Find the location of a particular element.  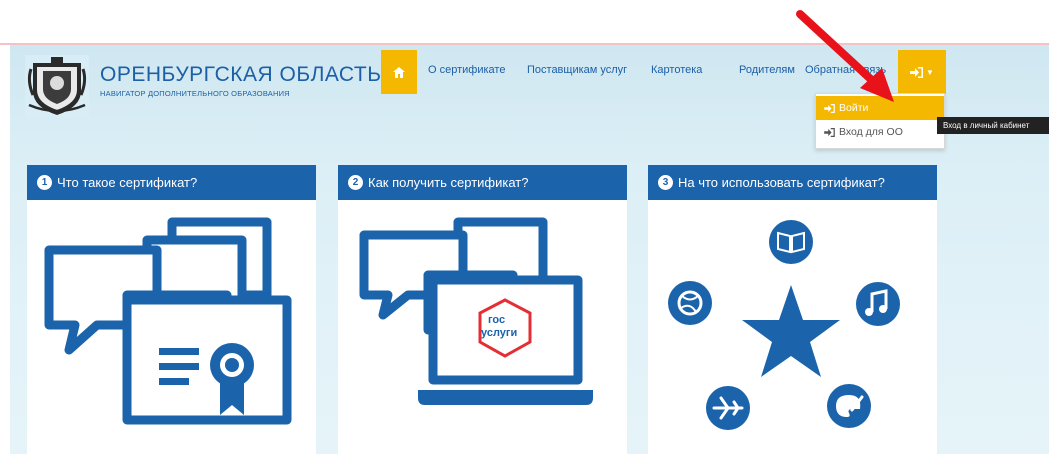

activities-icon is located at coordinates (784, 325).